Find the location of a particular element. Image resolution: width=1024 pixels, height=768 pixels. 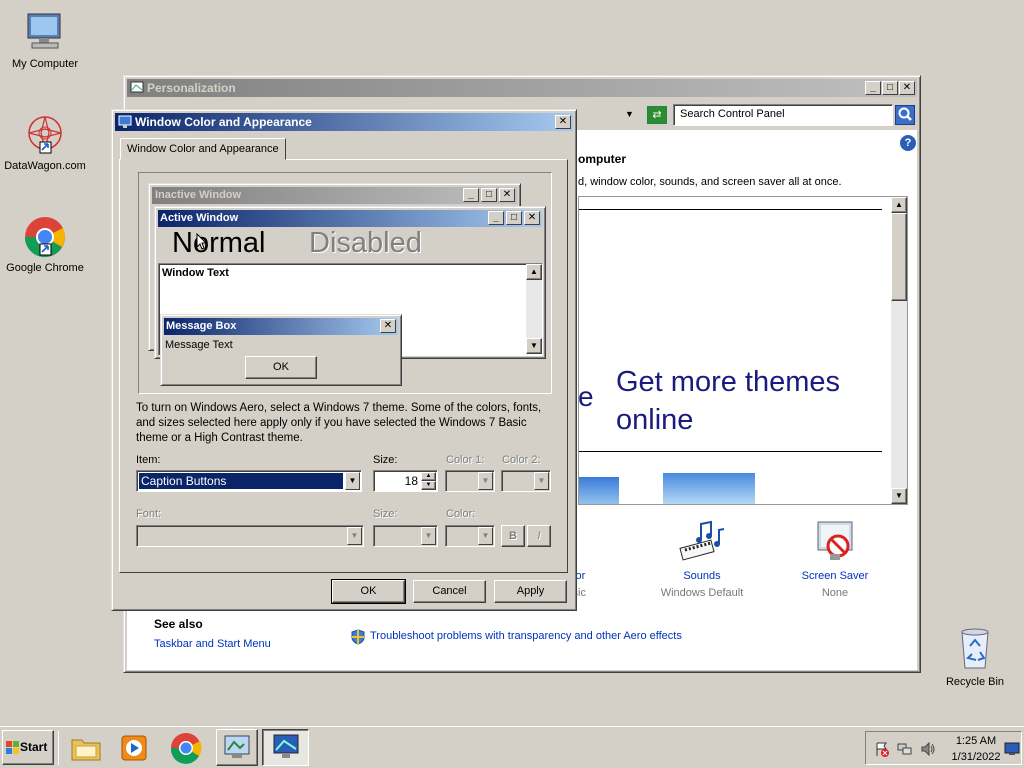

bottom-item-label: Sounds is located at coordinates (702, 576).